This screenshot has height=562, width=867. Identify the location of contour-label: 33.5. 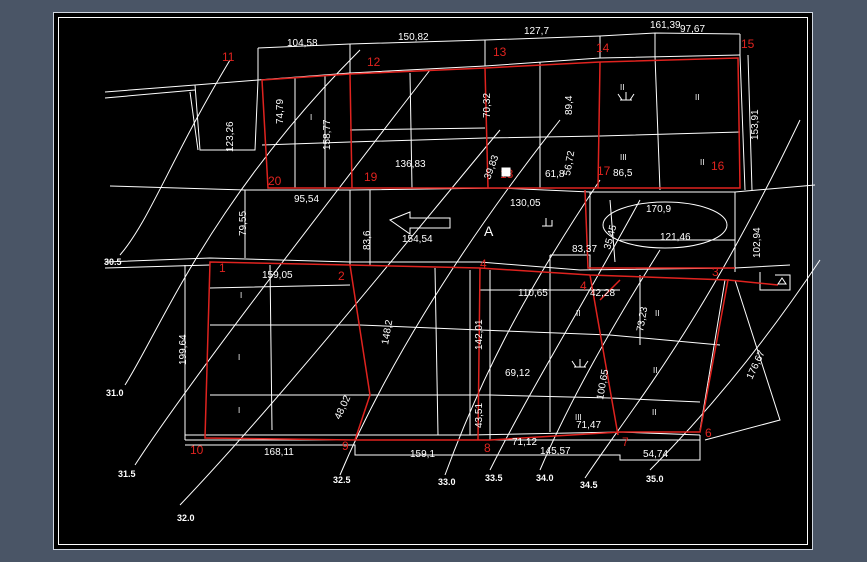
(494, 478).